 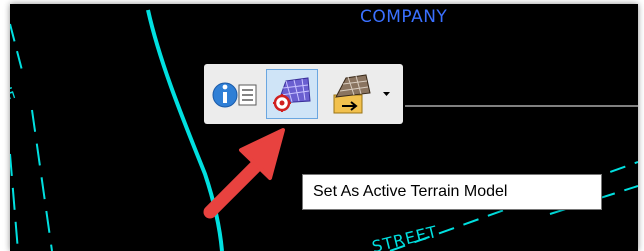 I want to click on tooltip: Set As Active Terrain Model, so click(x=452, y=192).